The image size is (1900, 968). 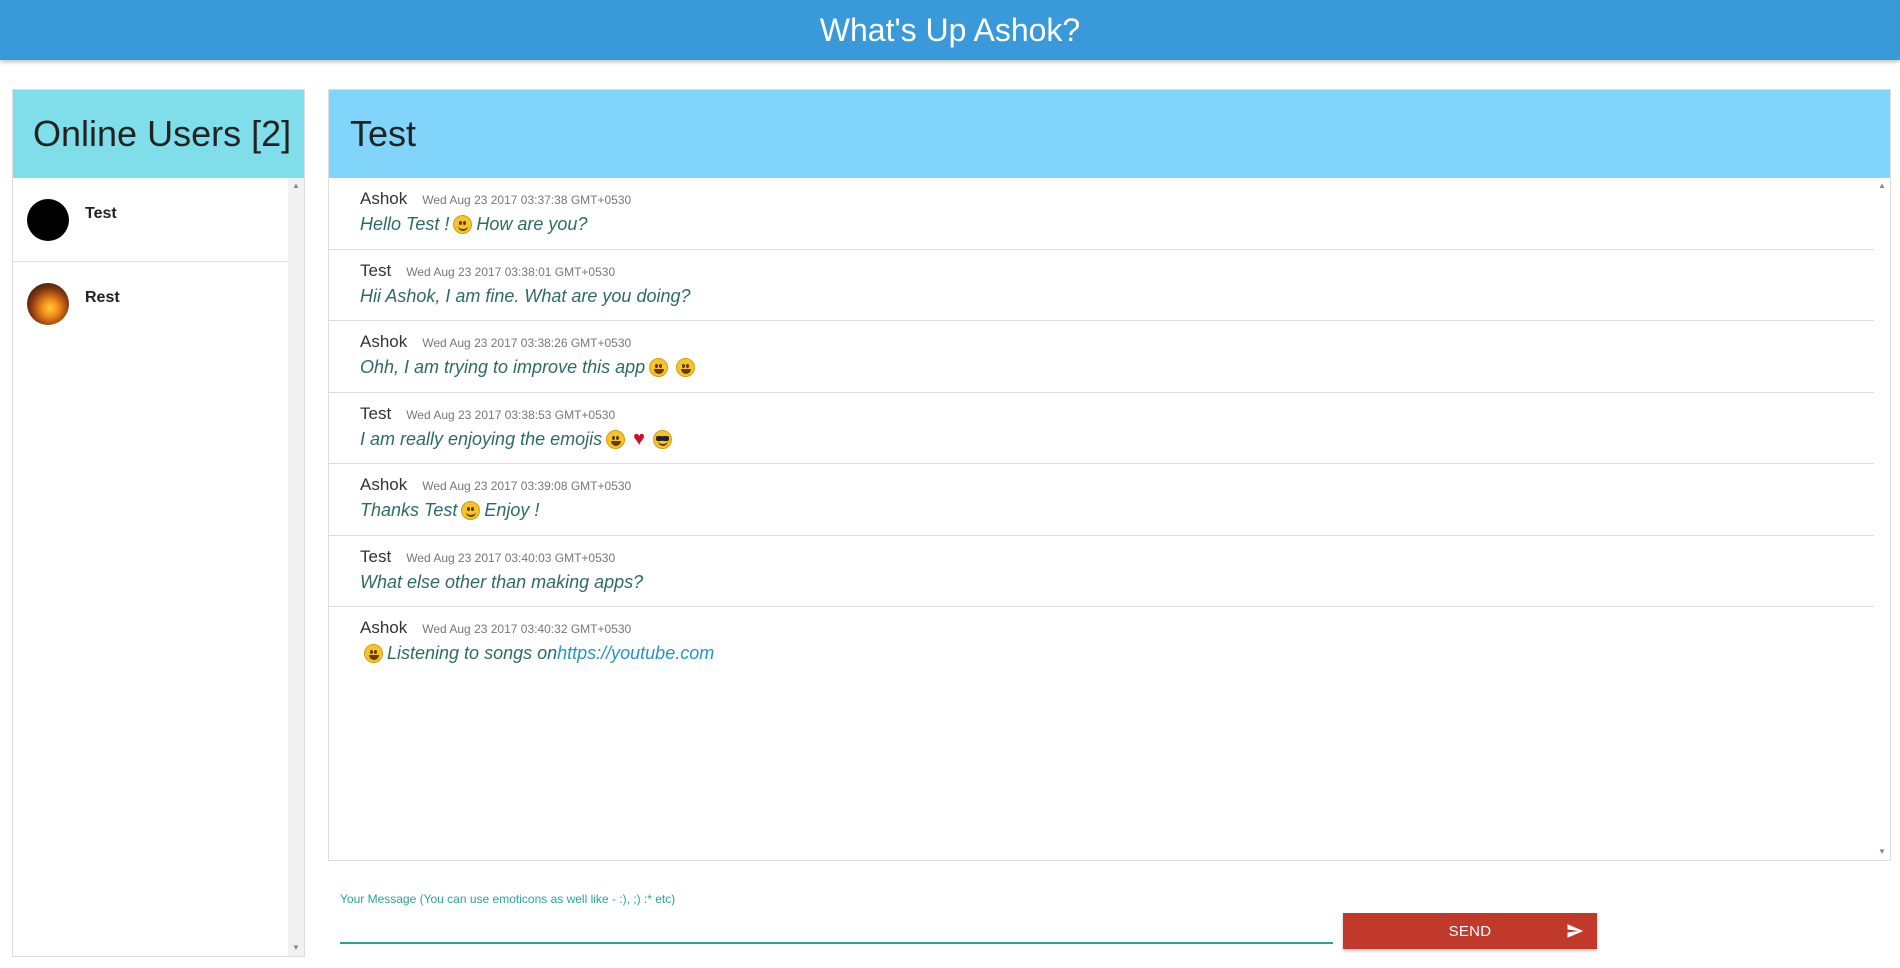 What do you see at coordinates (527, 200) in the screenshot?
I see `message-timestamp: Wed Aug 23 2017 03:37:38 GMT+0530` at bounding box center [527, 200].